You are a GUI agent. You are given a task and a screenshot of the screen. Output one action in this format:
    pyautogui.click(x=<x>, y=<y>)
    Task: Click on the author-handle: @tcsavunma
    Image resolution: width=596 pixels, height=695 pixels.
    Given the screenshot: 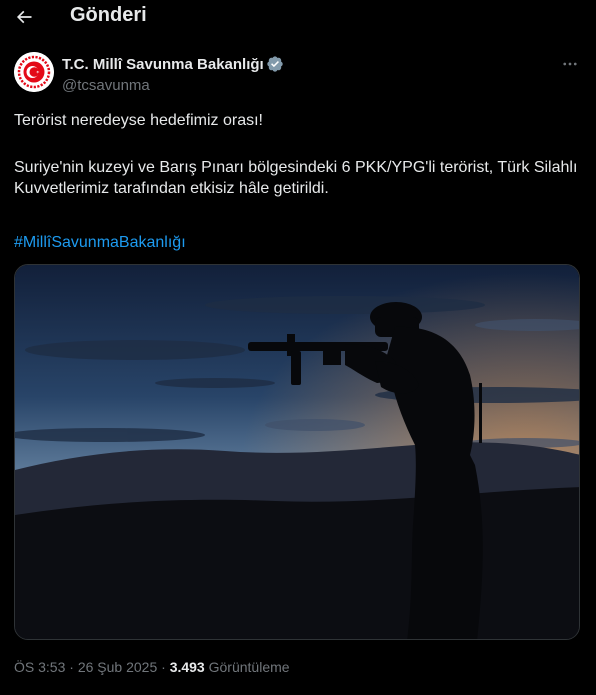 What is the action you would take?
    pyautogui.click(x=106, y=85)
    